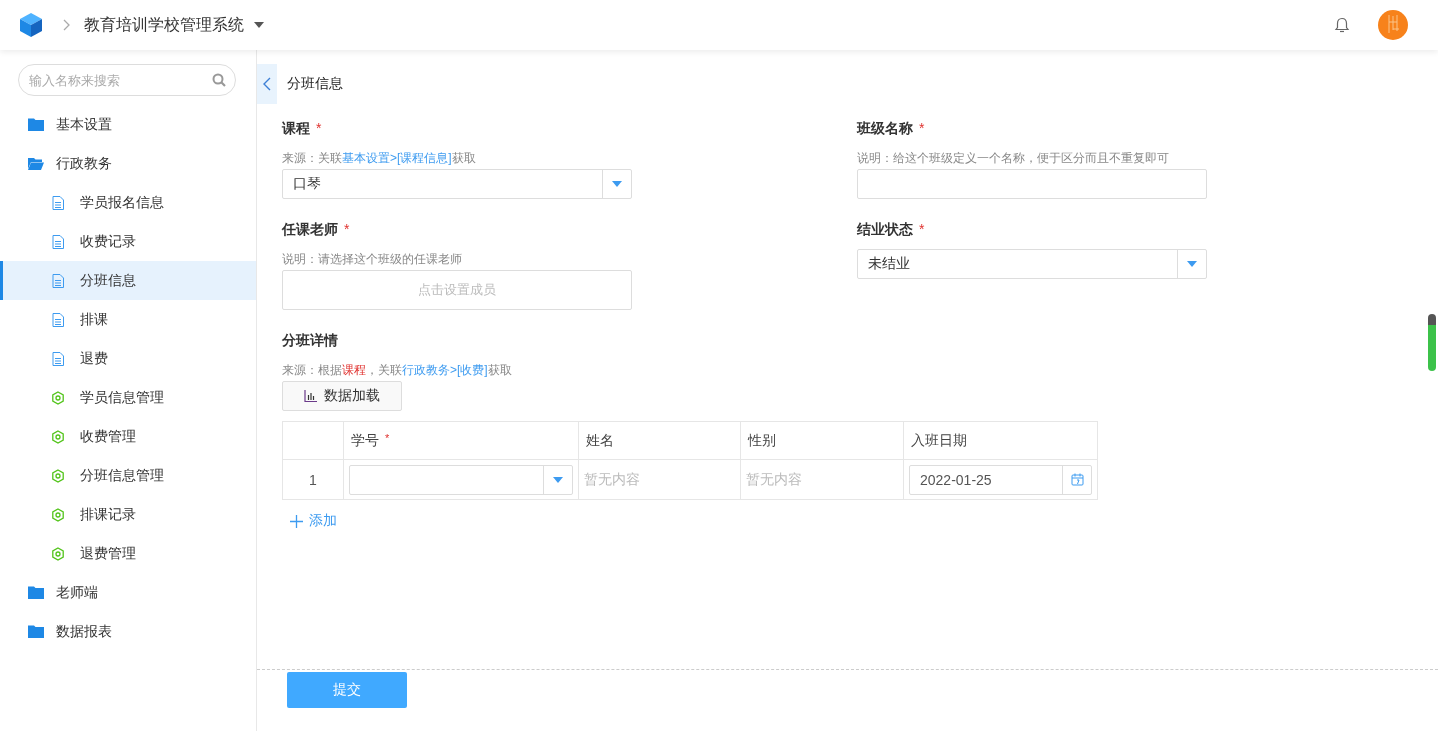 The height and width of the screenshot is (731, 1438). Describe the element at coordinates (128, 280) in the screenshot. I see `sidebar-item: 分班信息` at that location.